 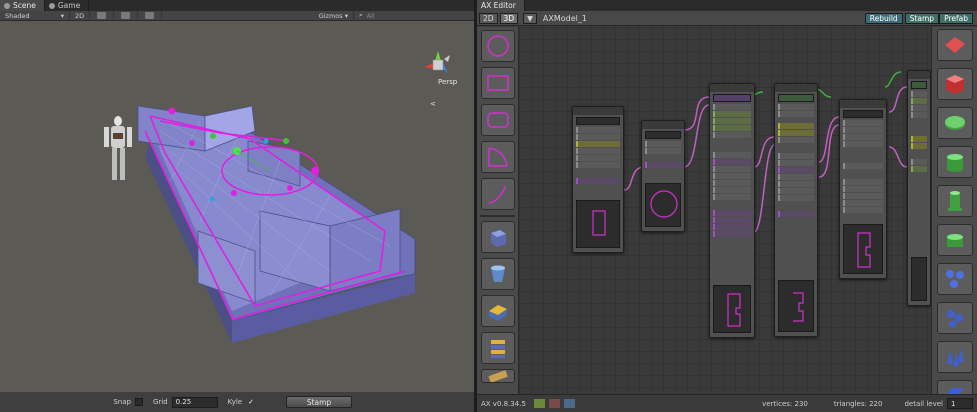 What do you see at coordinates (67, 5) in the screenshot?
I see `tab-game: Game` at bounding box center [67, 5].